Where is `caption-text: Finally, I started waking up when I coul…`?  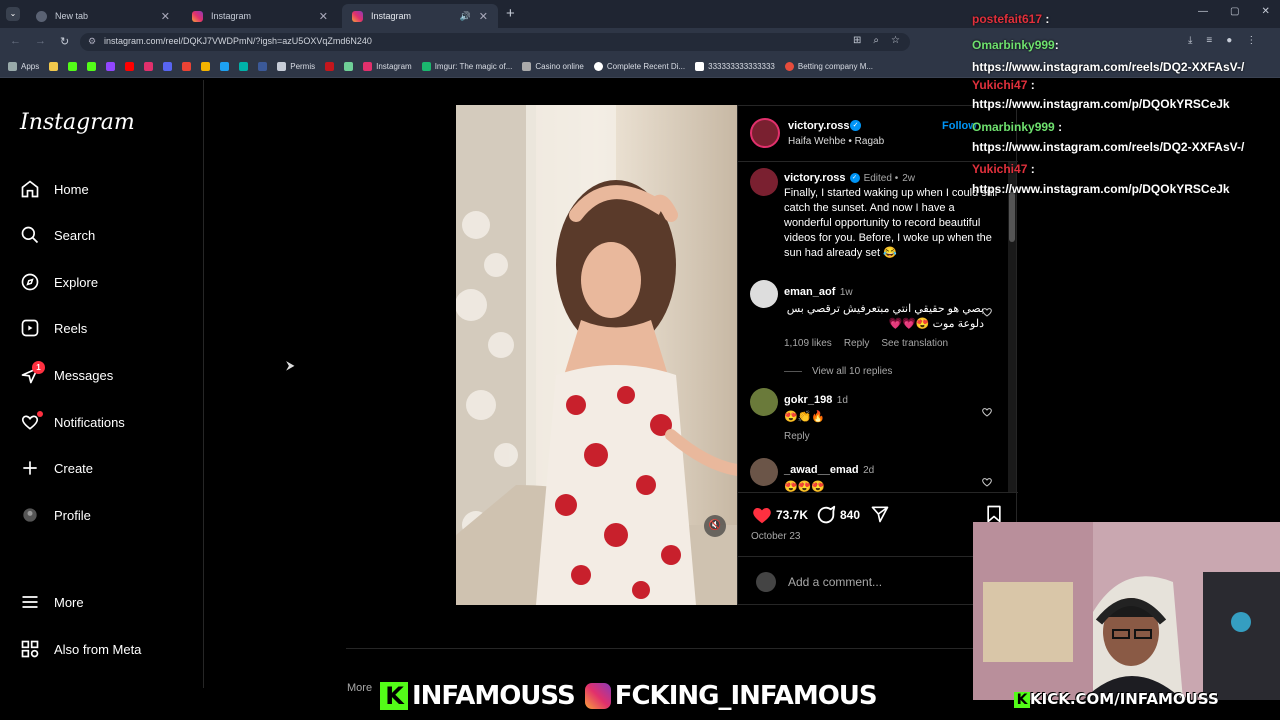
caption-text: Finally, I started waking up when I coul… is located at coordinates (891, 223).